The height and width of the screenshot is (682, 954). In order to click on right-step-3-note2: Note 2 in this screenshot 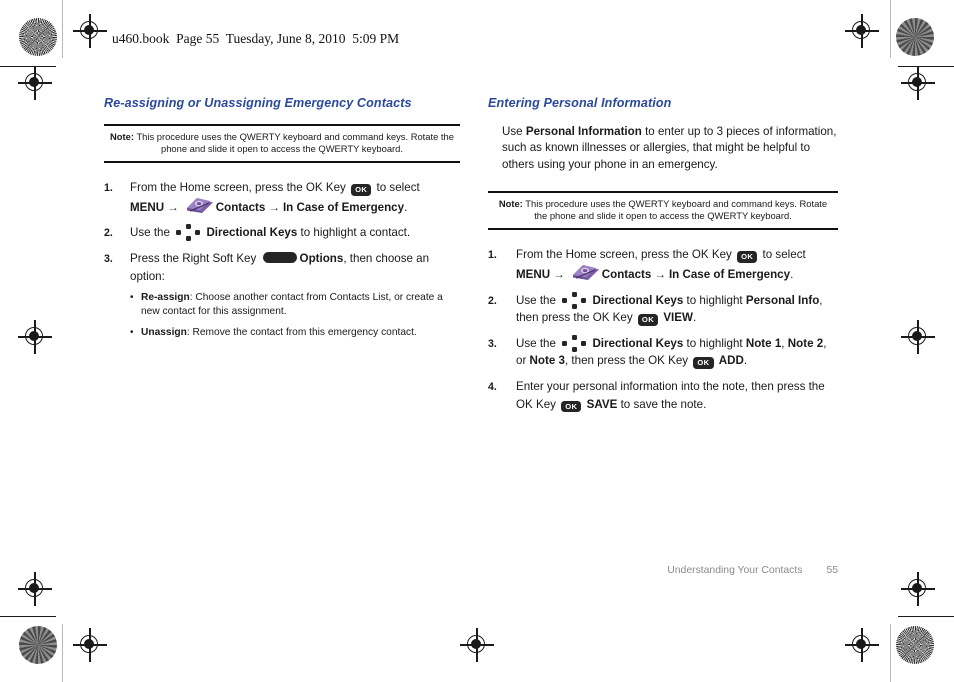, I will do `click(805, 343)`.